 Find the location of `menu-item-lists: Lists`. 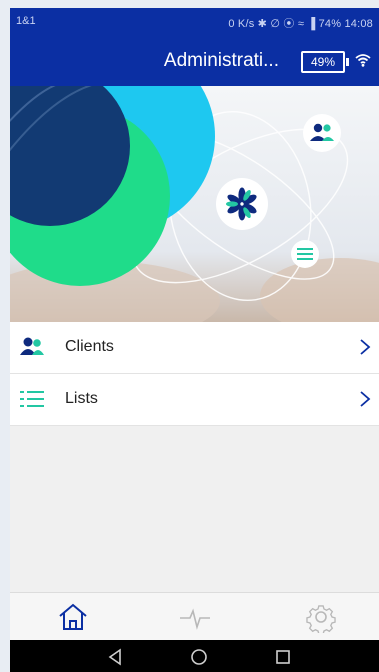

menu-item-lists: Lists is located at coordinates (194, 400).